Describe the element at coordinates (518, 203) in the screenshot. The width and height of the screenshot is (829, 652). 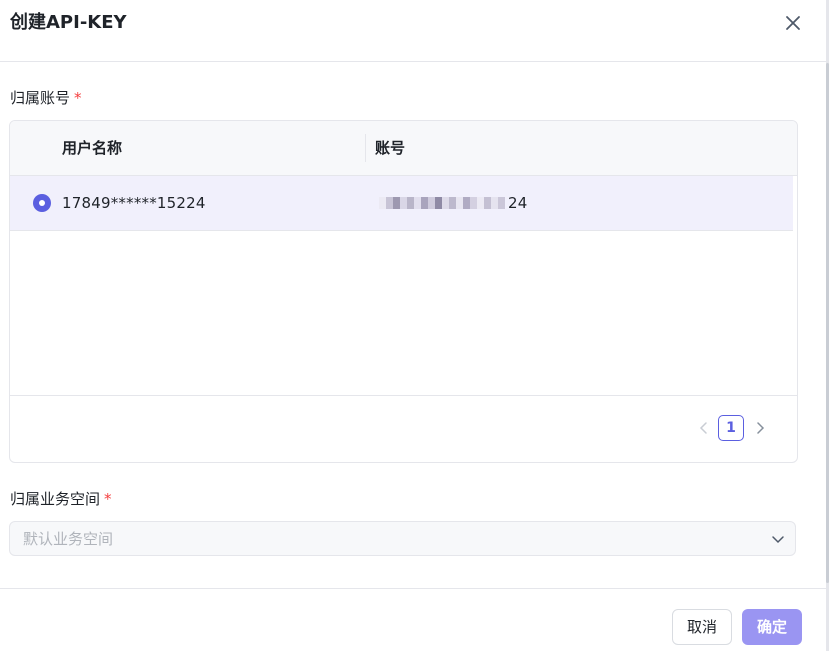
I see `row-account-suffix: 24` at that location.